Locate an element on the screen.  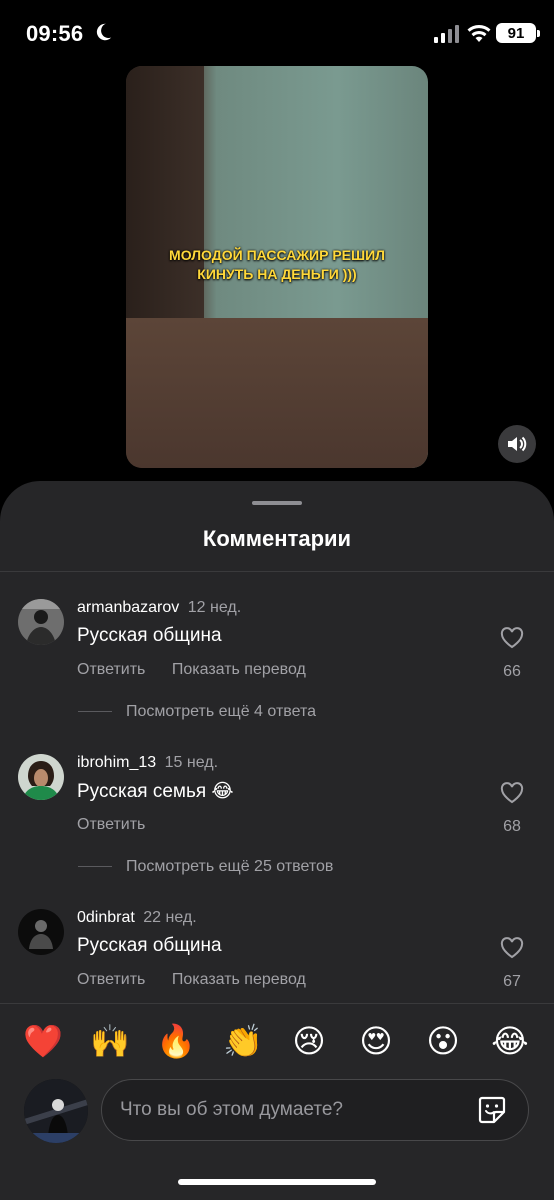
comment-actions: Ответить is located at coordinates (122, 825).